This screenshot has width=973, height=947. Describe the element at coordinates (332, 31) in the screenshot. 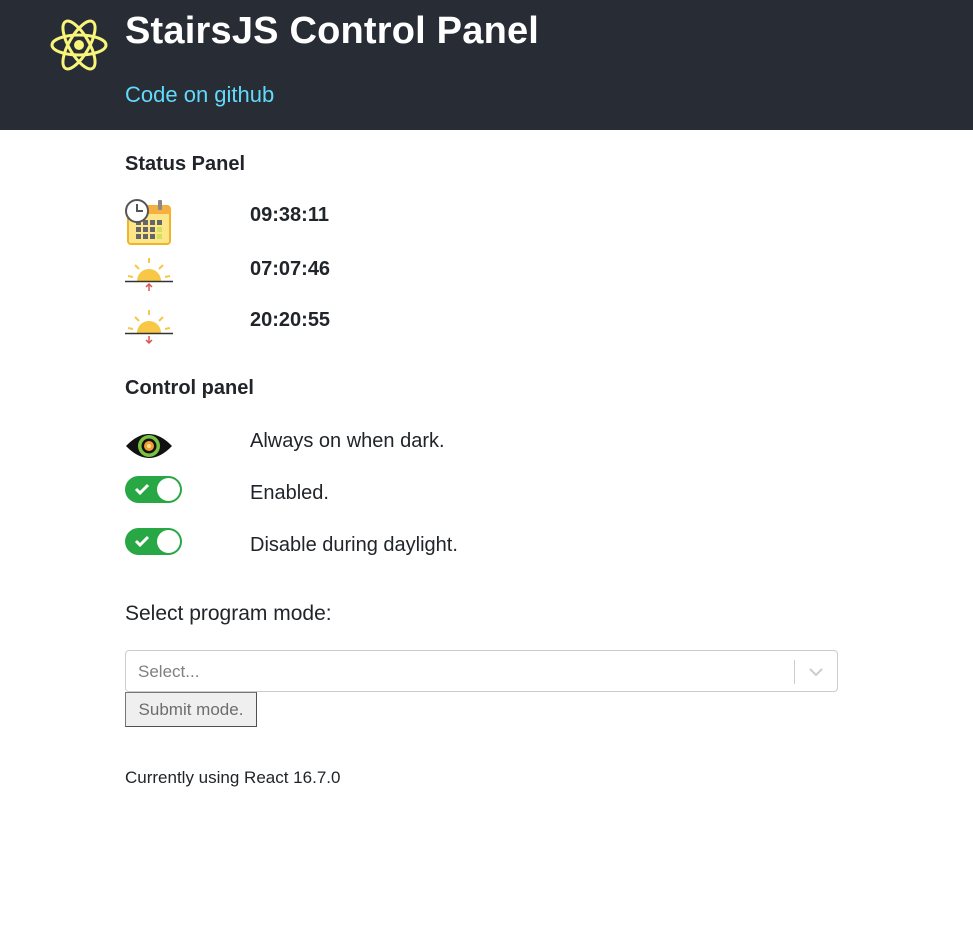

I see `app-title: StairsJS Control Panel` at that location.